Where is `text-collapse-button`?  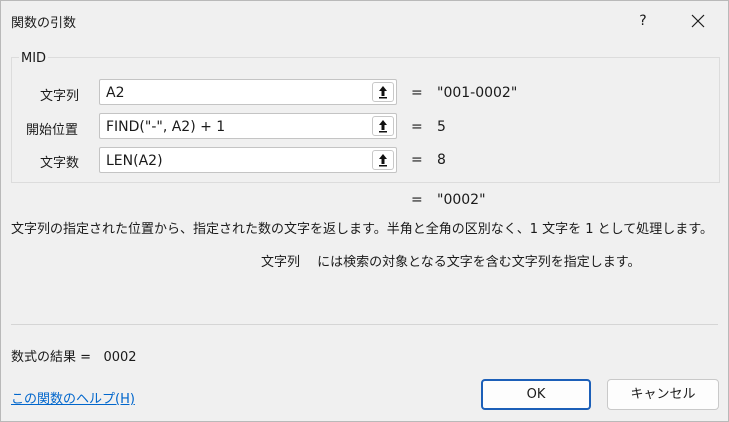 text-collapse-button is located at coordinates (383, 92).